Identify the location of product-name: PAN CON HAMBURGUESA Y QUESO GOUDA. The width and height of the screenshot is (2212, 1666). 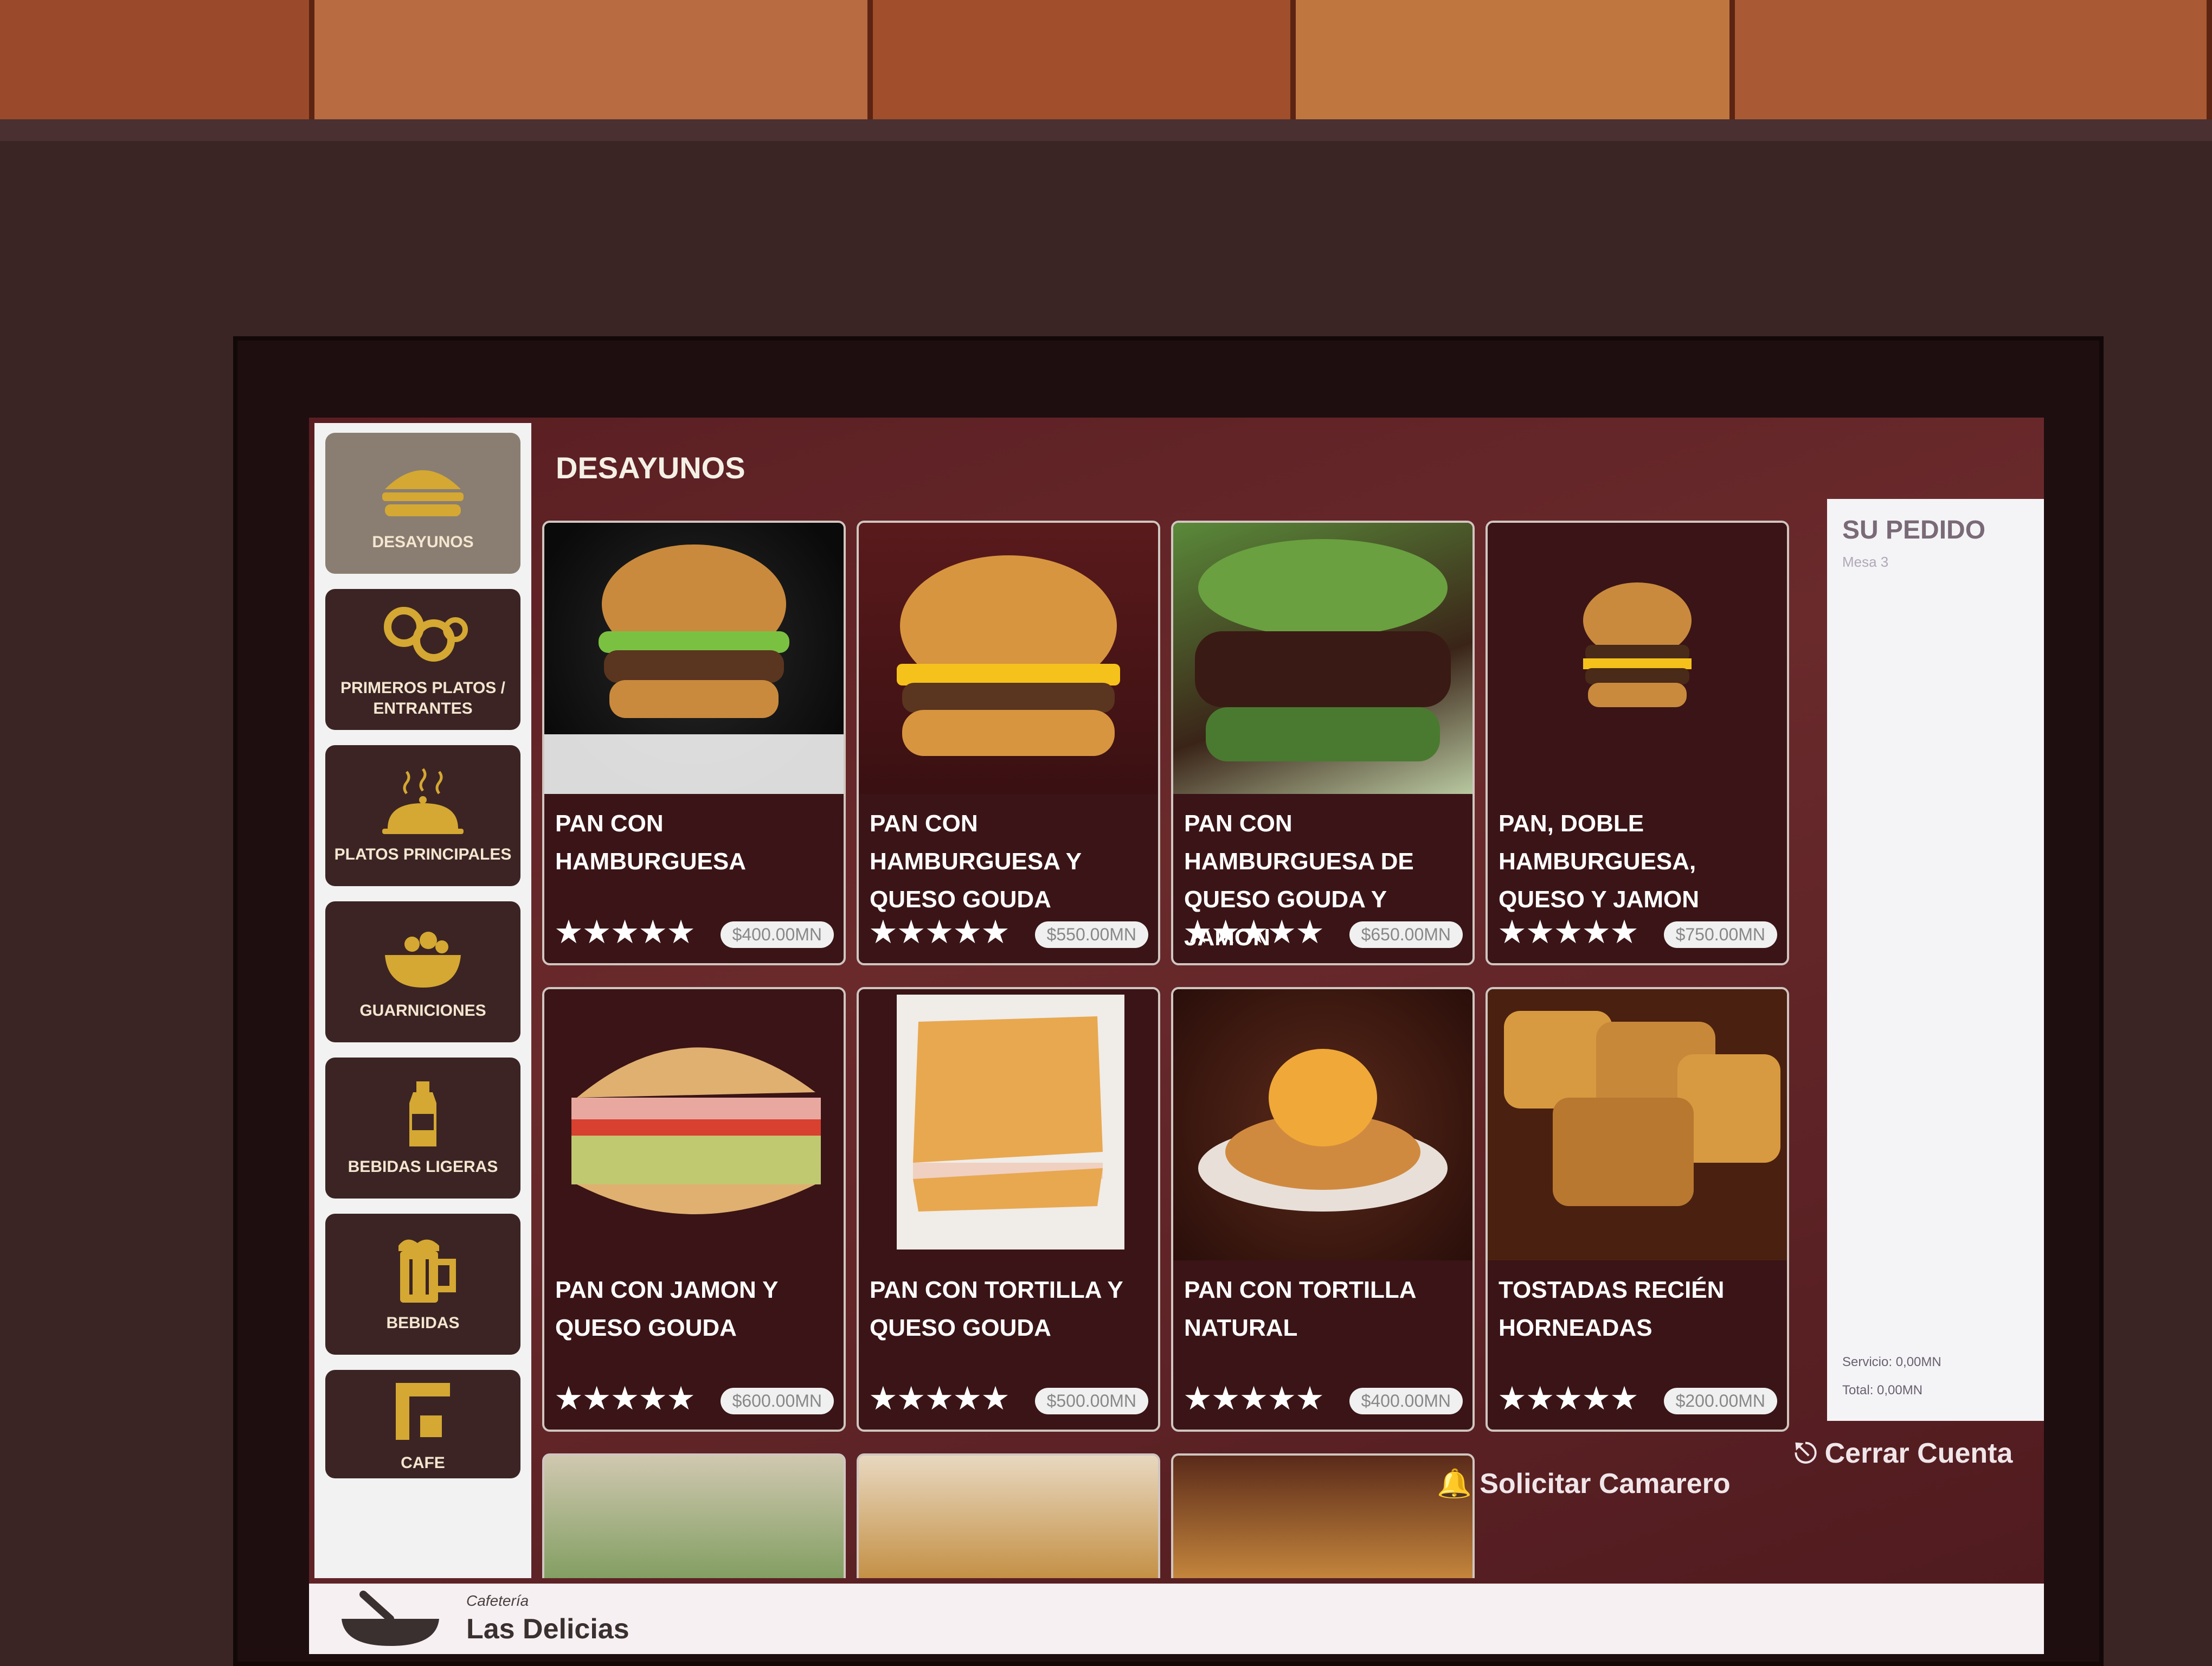
(976, 862).